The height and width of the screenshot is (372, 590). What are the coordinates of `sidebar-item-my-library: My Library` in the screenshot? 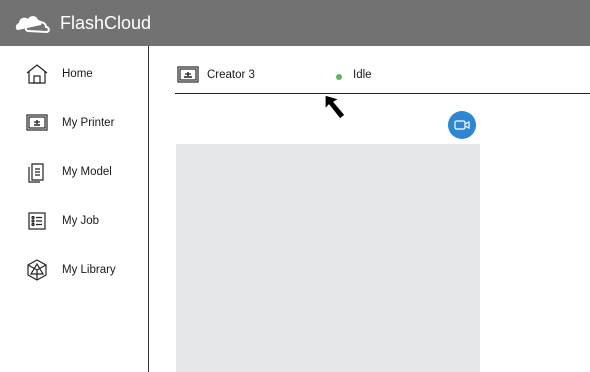 It's located at (77, 270).